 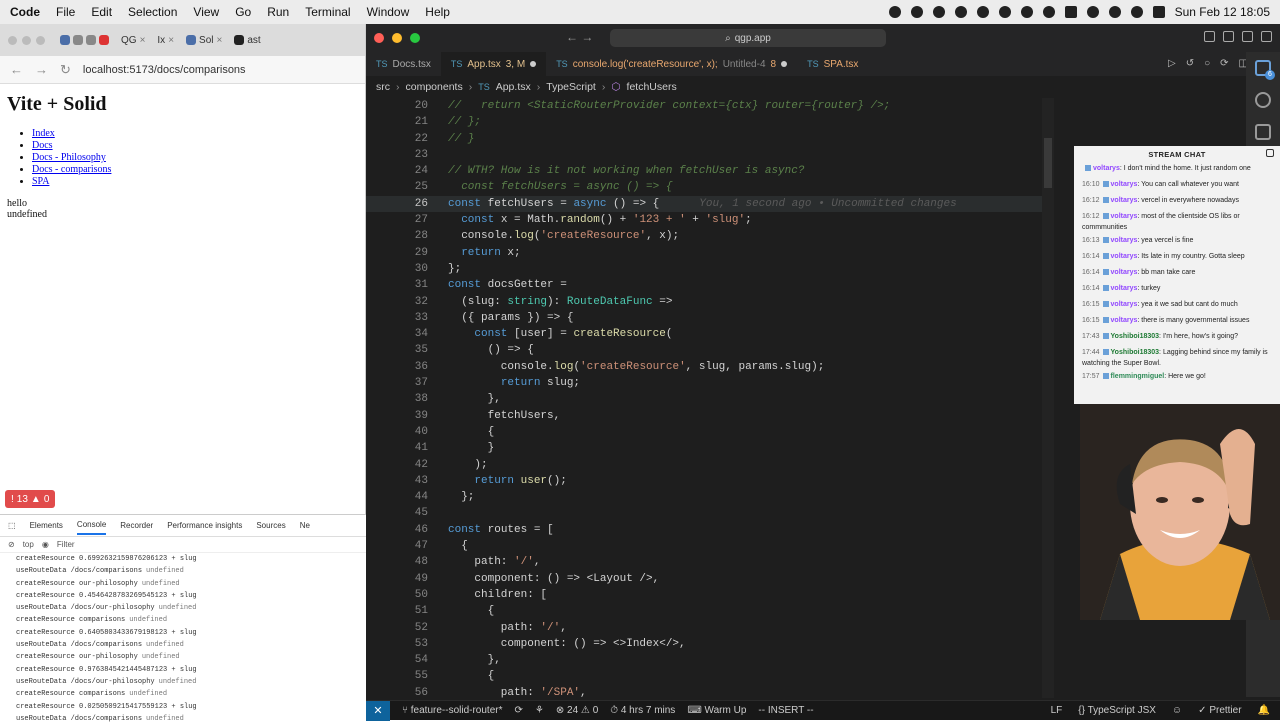 What do you see at coordinates (706, 187) in the screenshot?
I see `code-line: 25 const fetchUsers = async () => {` at bounding box center [706, 187].